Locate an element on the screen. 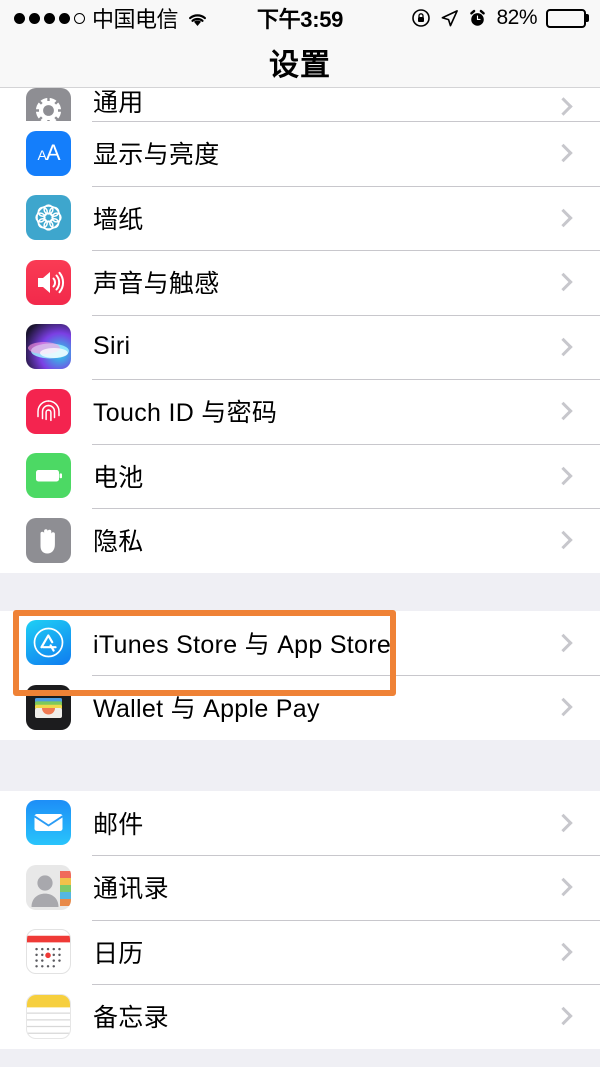  speaker-icon is located at coordinates (48, 282).